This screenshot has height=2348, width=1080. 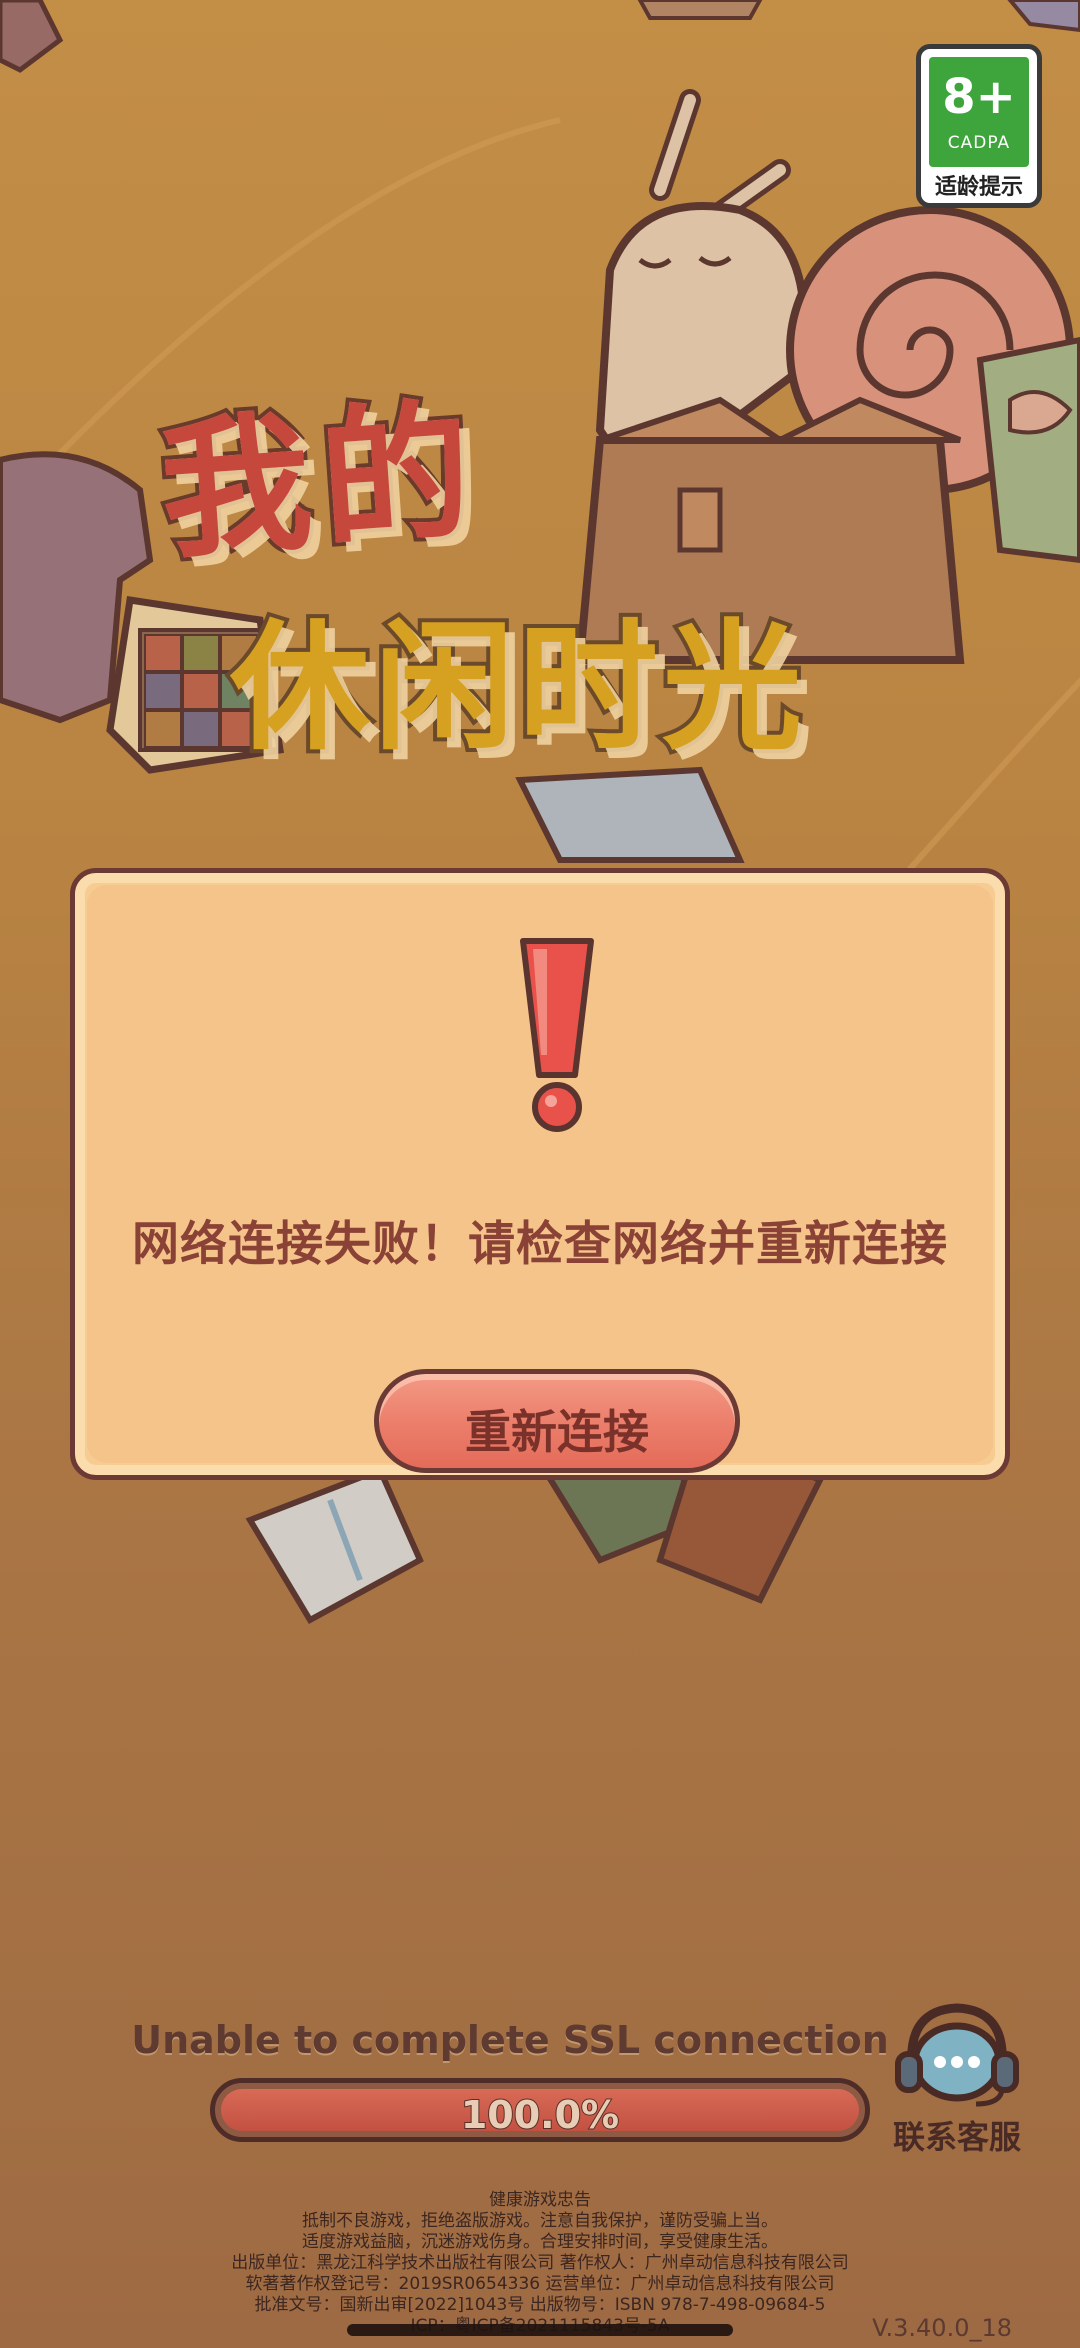 I want to click on copyright-line: 软著著作权登记号：2019SR0654336 运营单位：广州卓动信息科技有限公司, so click(x=540, y=2284).